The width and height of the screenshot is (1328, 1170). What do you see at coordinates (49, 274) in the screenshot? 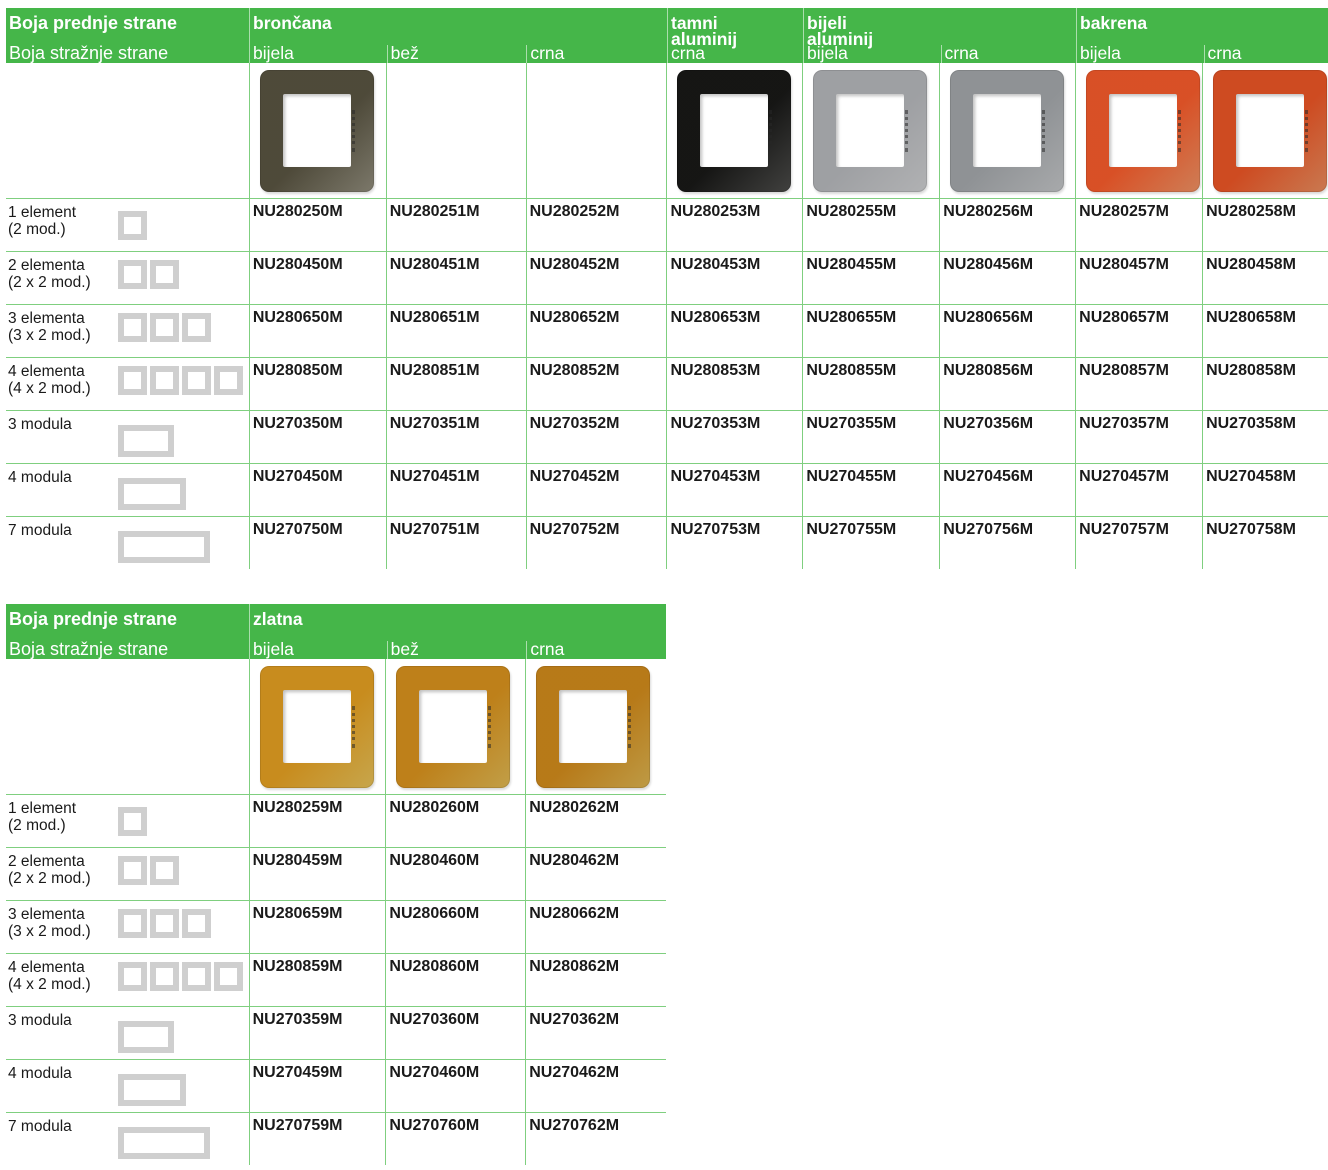
I see `frame-type-label: 2 elementa (2 x 2 mod.)` at bounding box center [49, 274].